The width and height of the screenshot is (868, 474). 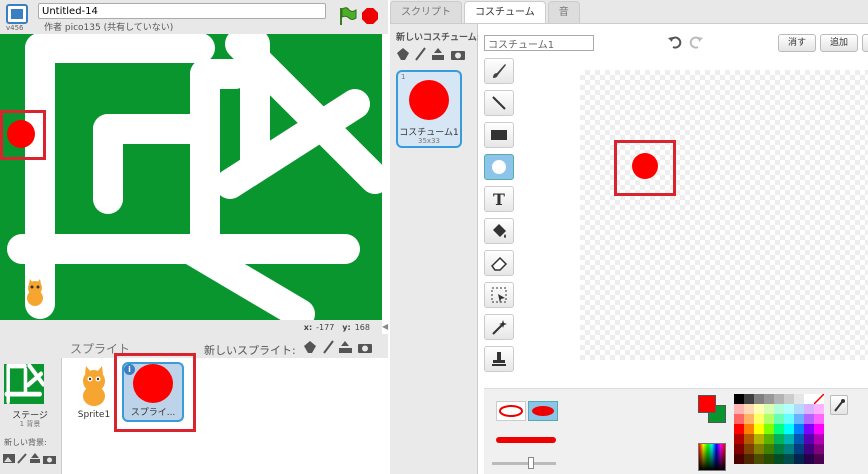 What do you see at coordinates (345, 348) in the screenshot?
I see `upload-sprite-icon` at bounding box center [345, 348].